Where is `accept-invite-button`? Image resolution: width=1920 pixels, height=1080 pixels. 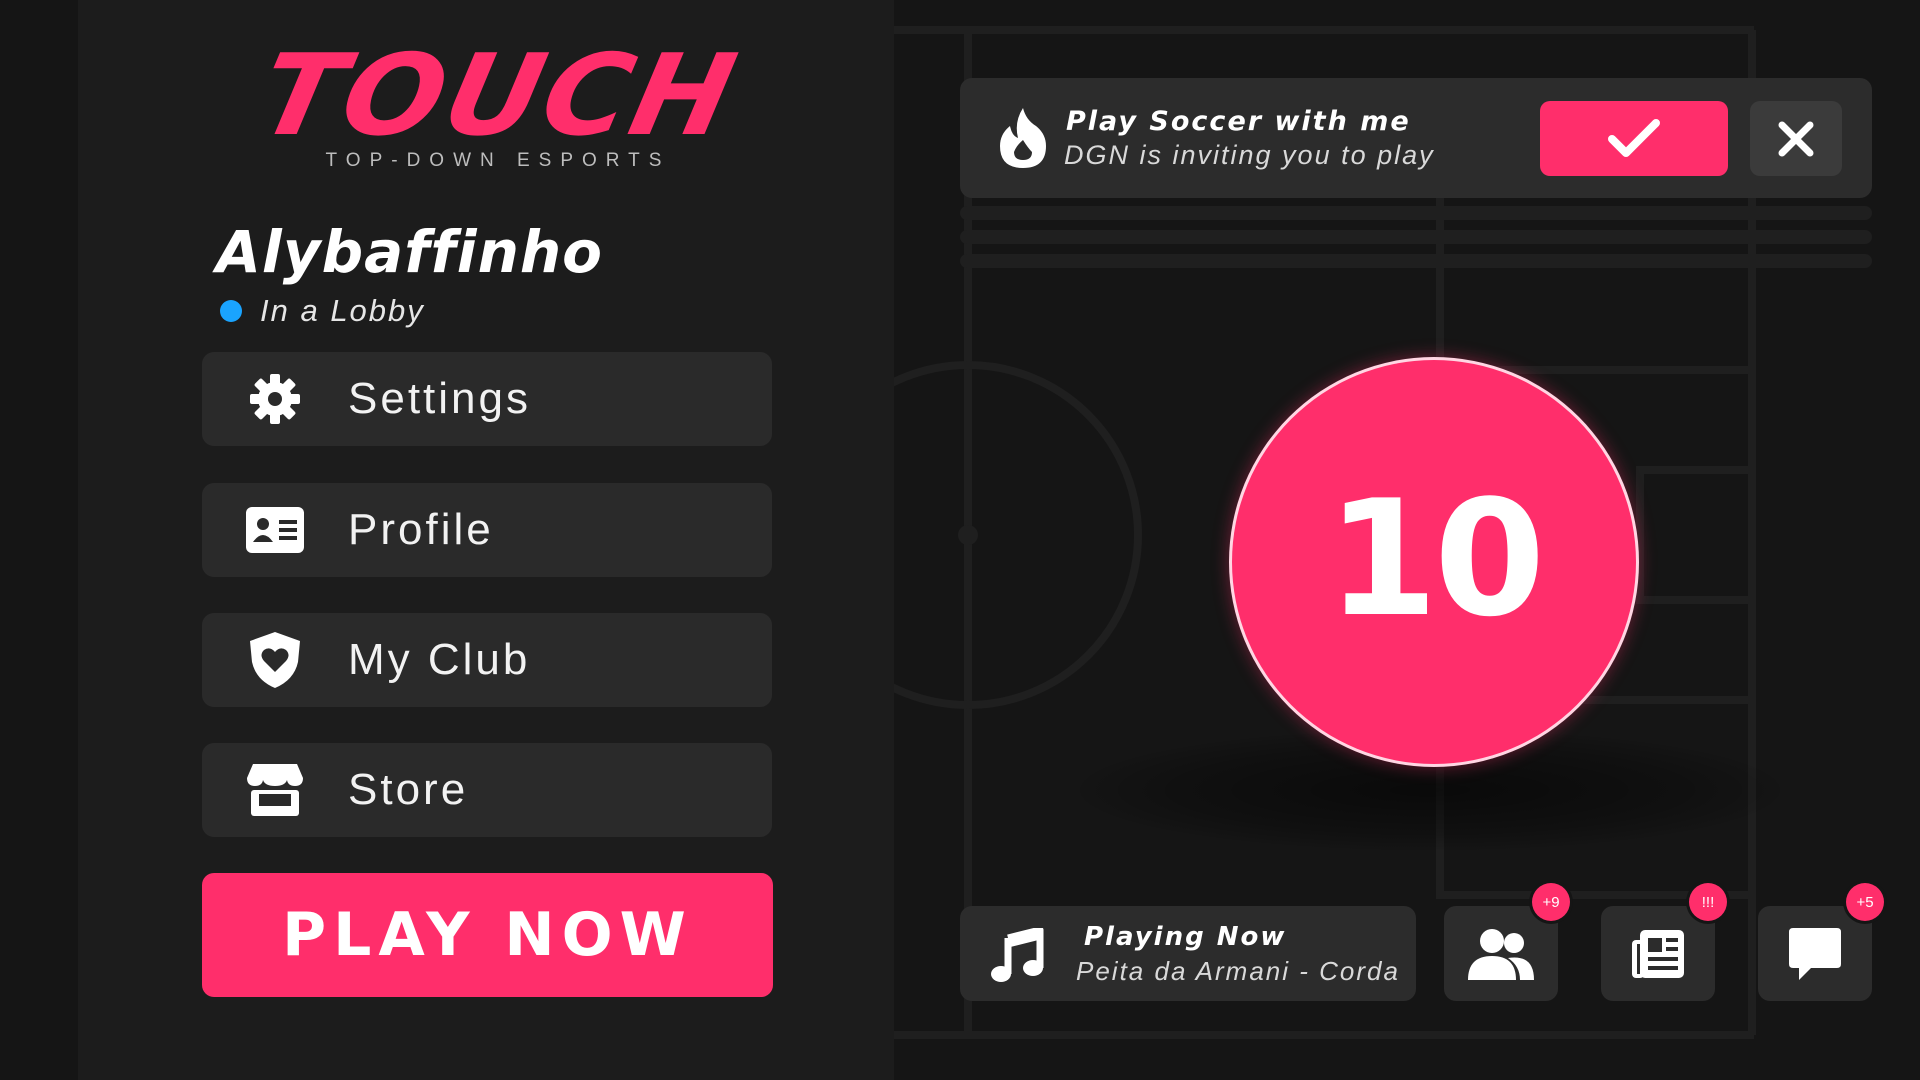
accept-invite-button is located at coordinates (1634, 138).